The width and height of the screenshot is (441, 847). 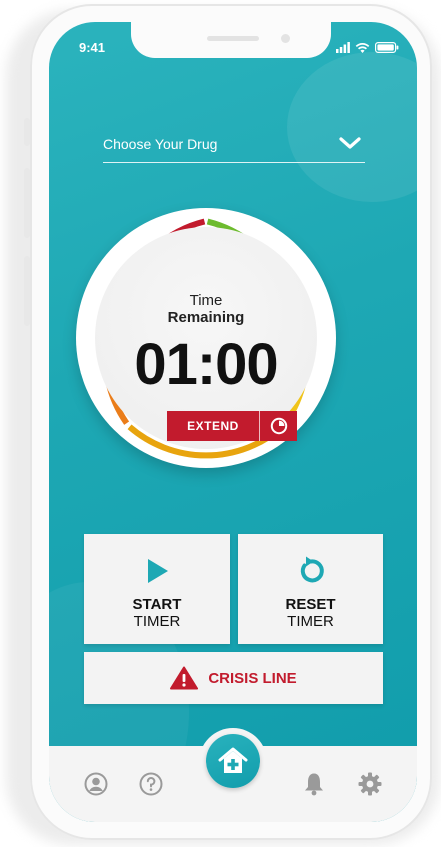 What do you see at coordinates (160, 144) in the screenshot?
I see `drug-select-label: Choose Your Drug` at bounding box center [160, 144].